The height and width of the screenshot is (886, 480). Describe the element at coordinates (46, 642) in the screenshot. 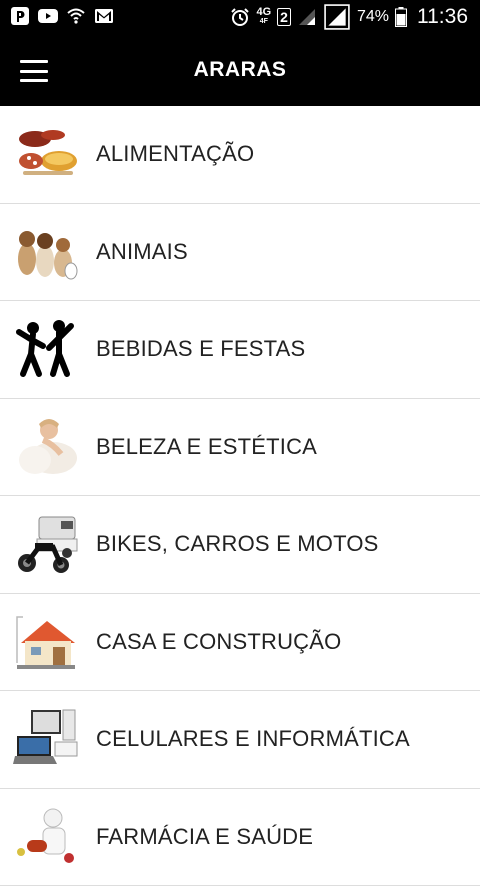

I see `house-icon` at that location.